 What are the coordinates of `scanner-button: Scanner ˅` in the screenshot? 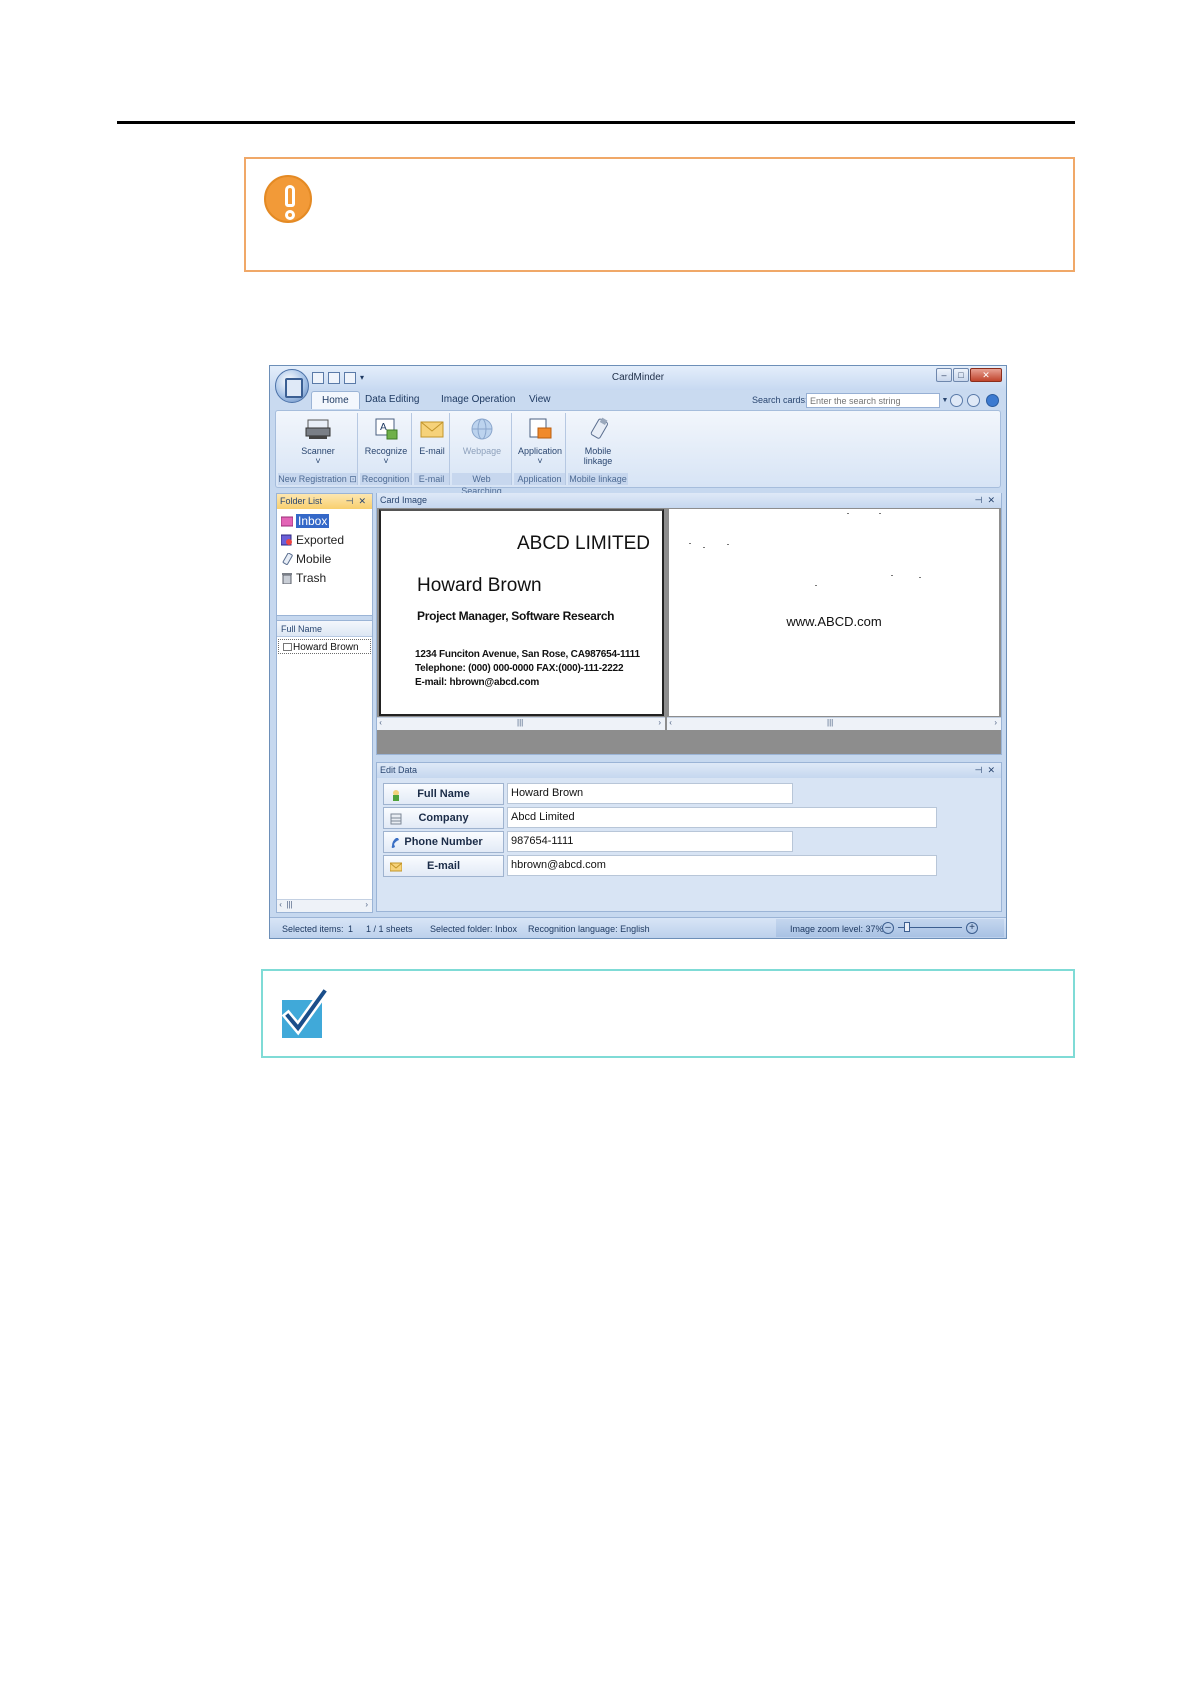 It's located at (318, 441).